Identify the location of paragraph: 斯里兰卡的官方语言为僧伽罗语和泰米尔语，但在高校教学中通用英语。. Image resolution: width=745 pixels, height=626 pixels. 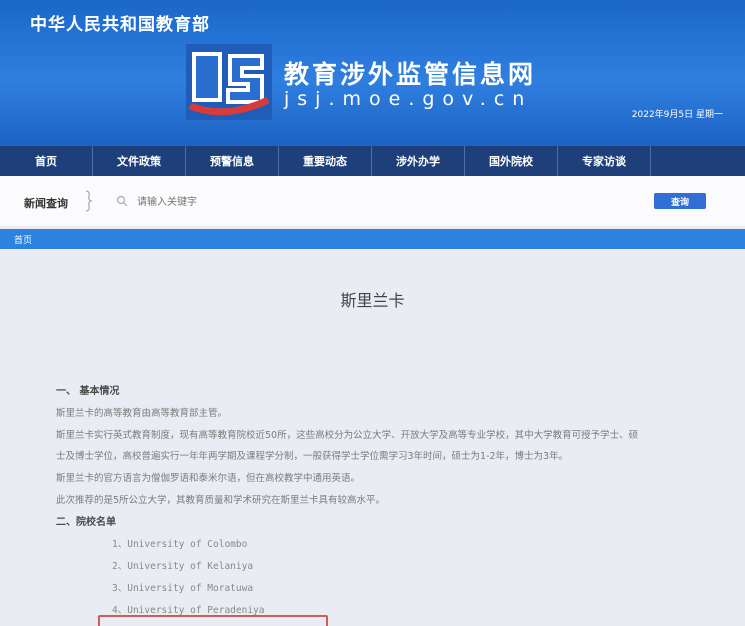
(208, 478).